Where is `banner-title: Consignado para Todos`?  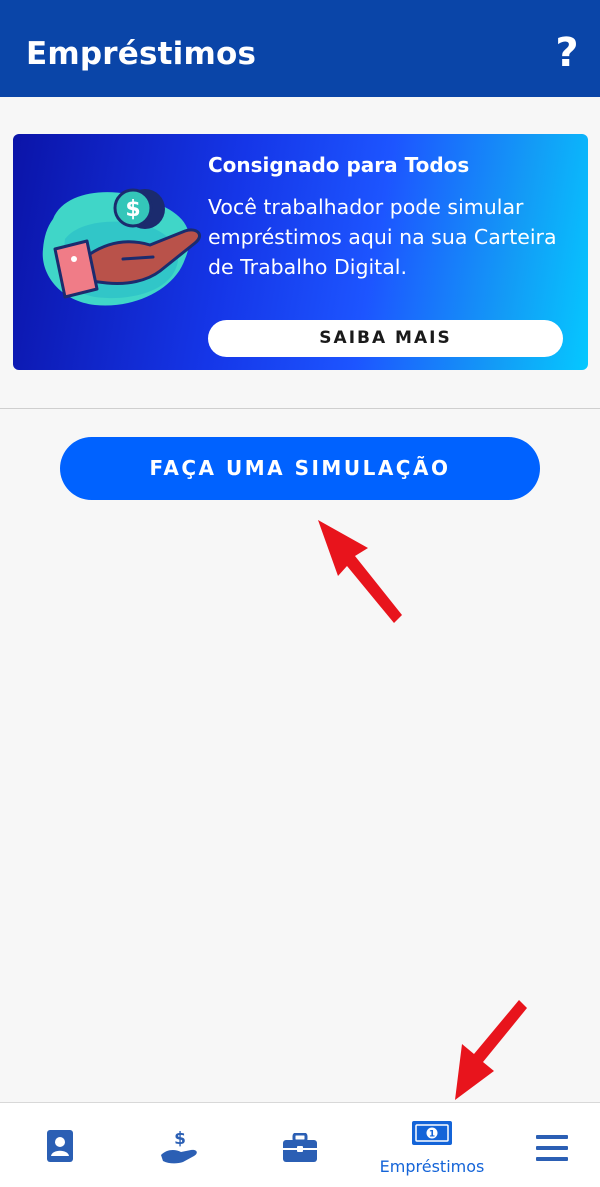 banner-title: Consignado para Todos is located at coordinates (339, 165).